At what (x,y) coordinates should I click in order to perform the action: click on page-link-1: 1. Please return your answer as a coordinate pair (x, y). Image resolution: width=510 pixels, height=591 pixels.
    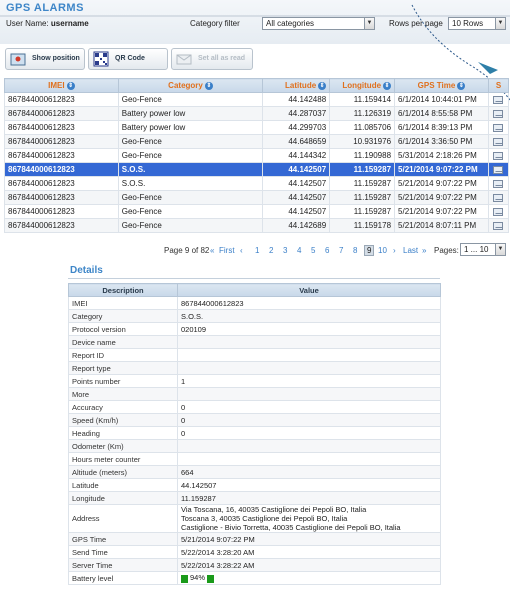
    Looking at the image, I should click on (257, 250).